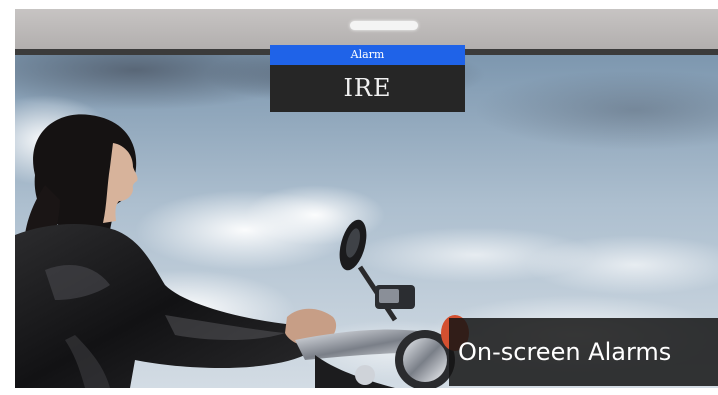  Describe the element at coordinates (367, 55) in the screenshot. I see `alarm-title: Alarm` at that location.